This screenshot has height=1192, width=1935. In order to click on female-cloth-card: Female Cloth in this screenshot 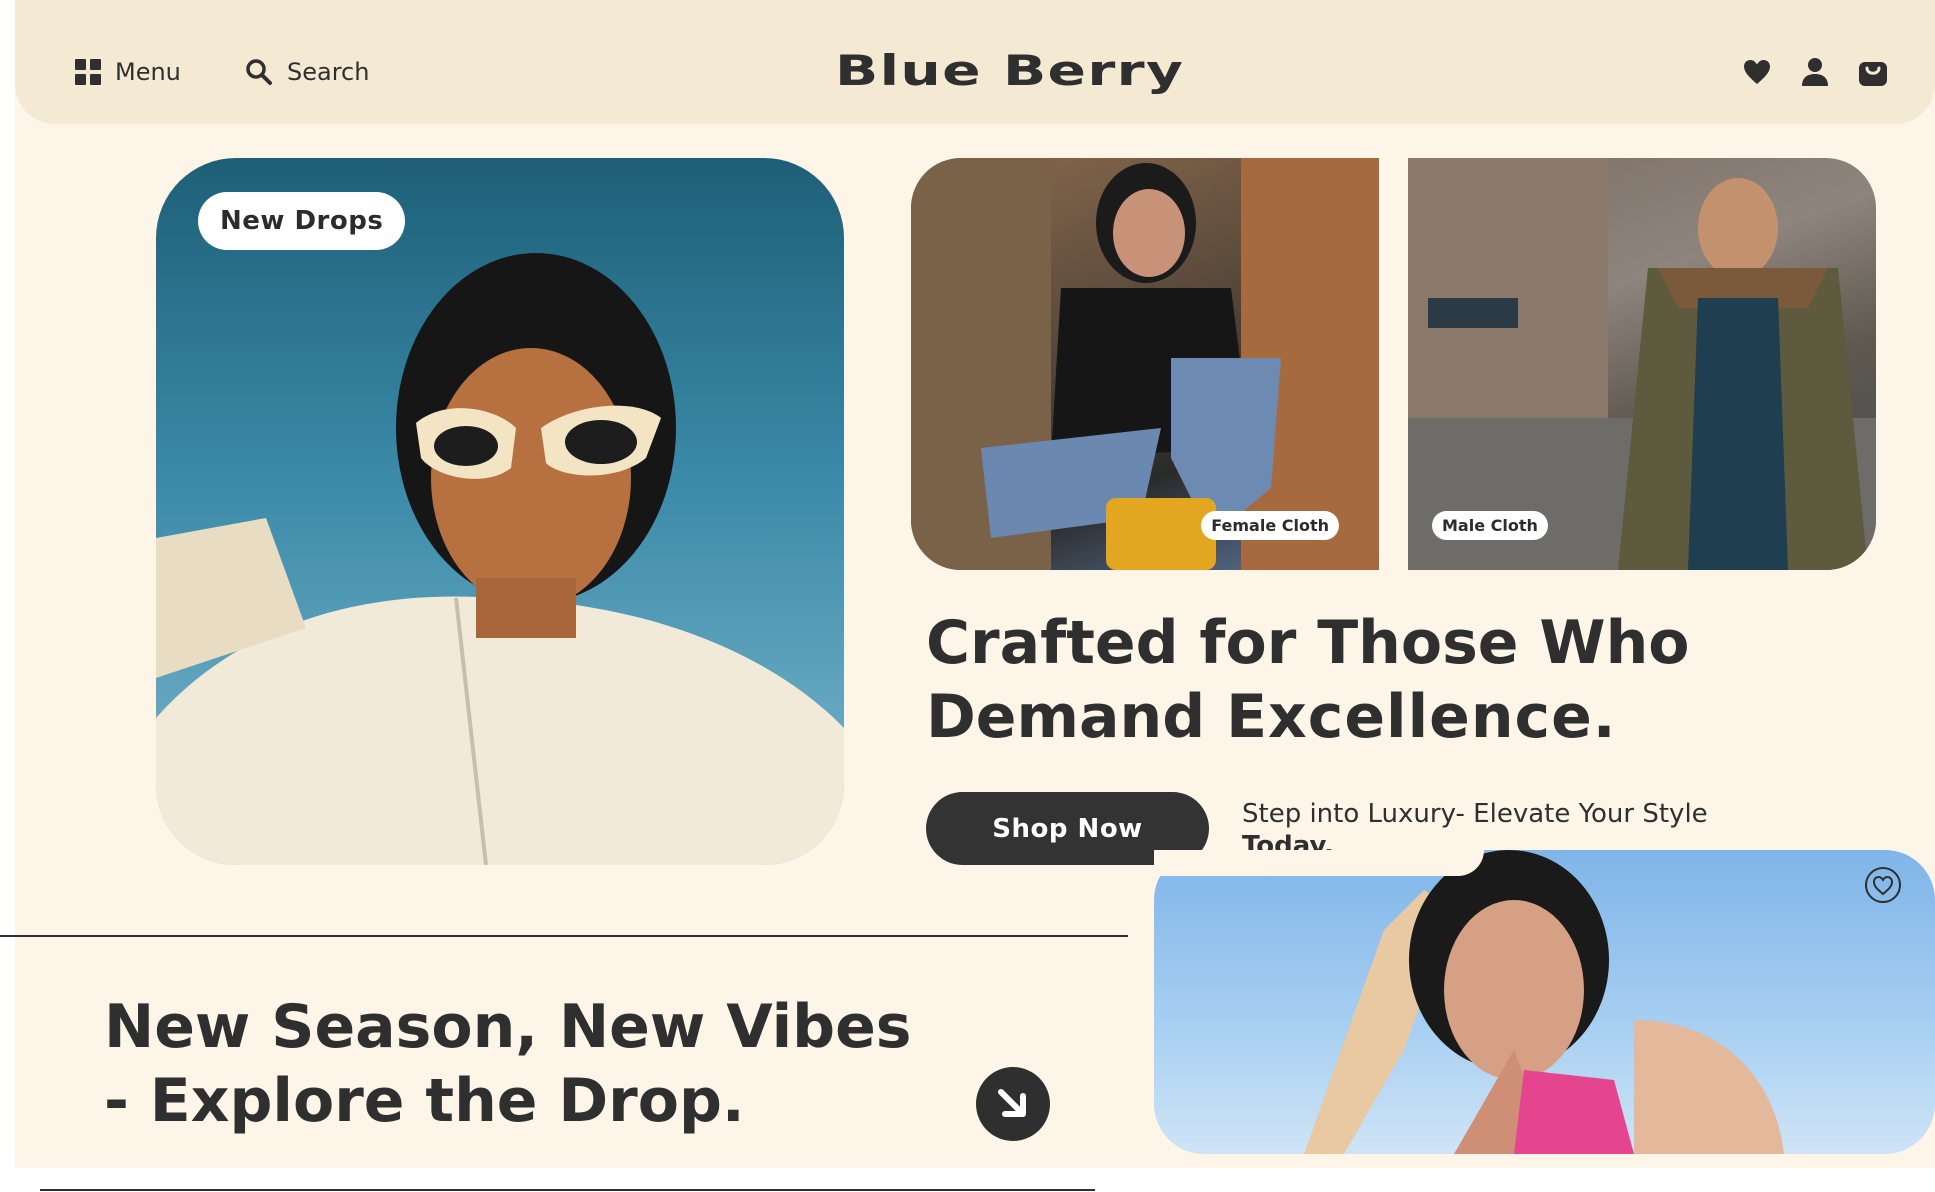, I will do `click(1145, 364)`.